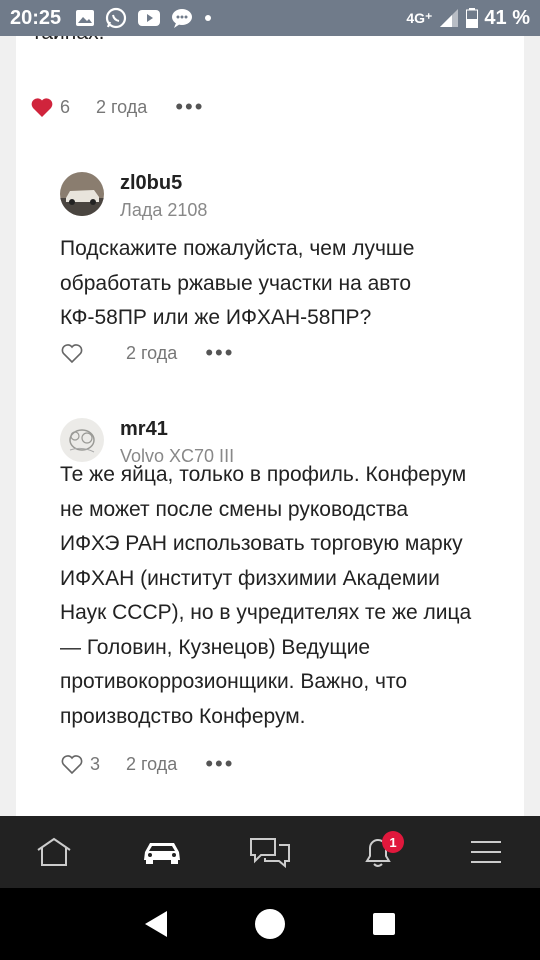  Describe the element at coordinates (216, 317) in the screenshot. I see `comment-line: КФ-58ПР или же ИФХАН-58ПР?` at that location.